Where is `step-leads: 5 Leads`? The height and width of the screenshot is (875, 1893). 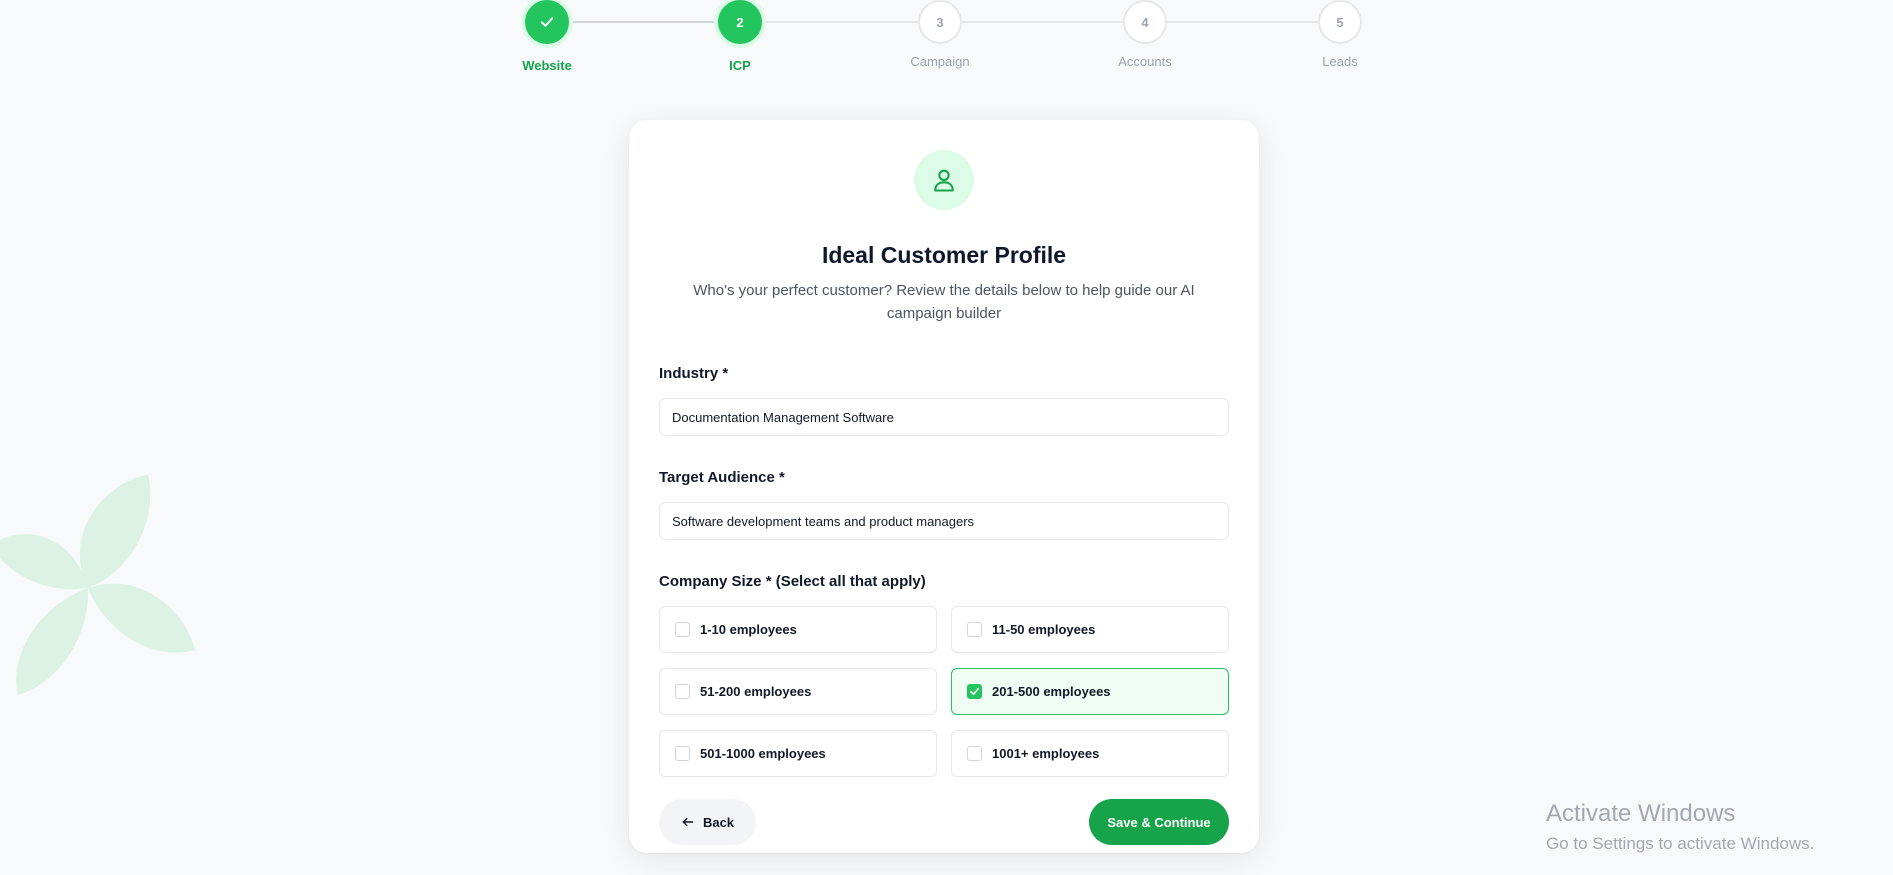 step-leads: 5 Leads is located at coordinates (1340, 34).